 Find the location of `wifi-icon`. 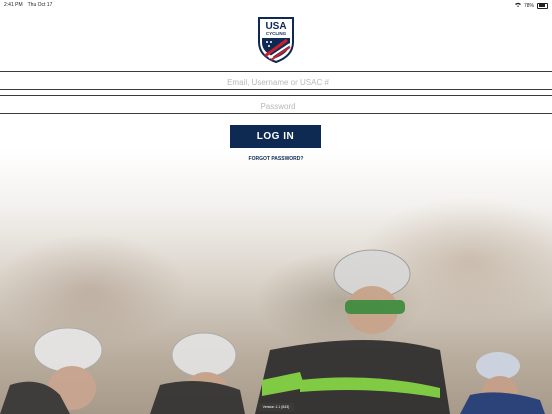

wifi-icon is located at coordinates (517, 5).